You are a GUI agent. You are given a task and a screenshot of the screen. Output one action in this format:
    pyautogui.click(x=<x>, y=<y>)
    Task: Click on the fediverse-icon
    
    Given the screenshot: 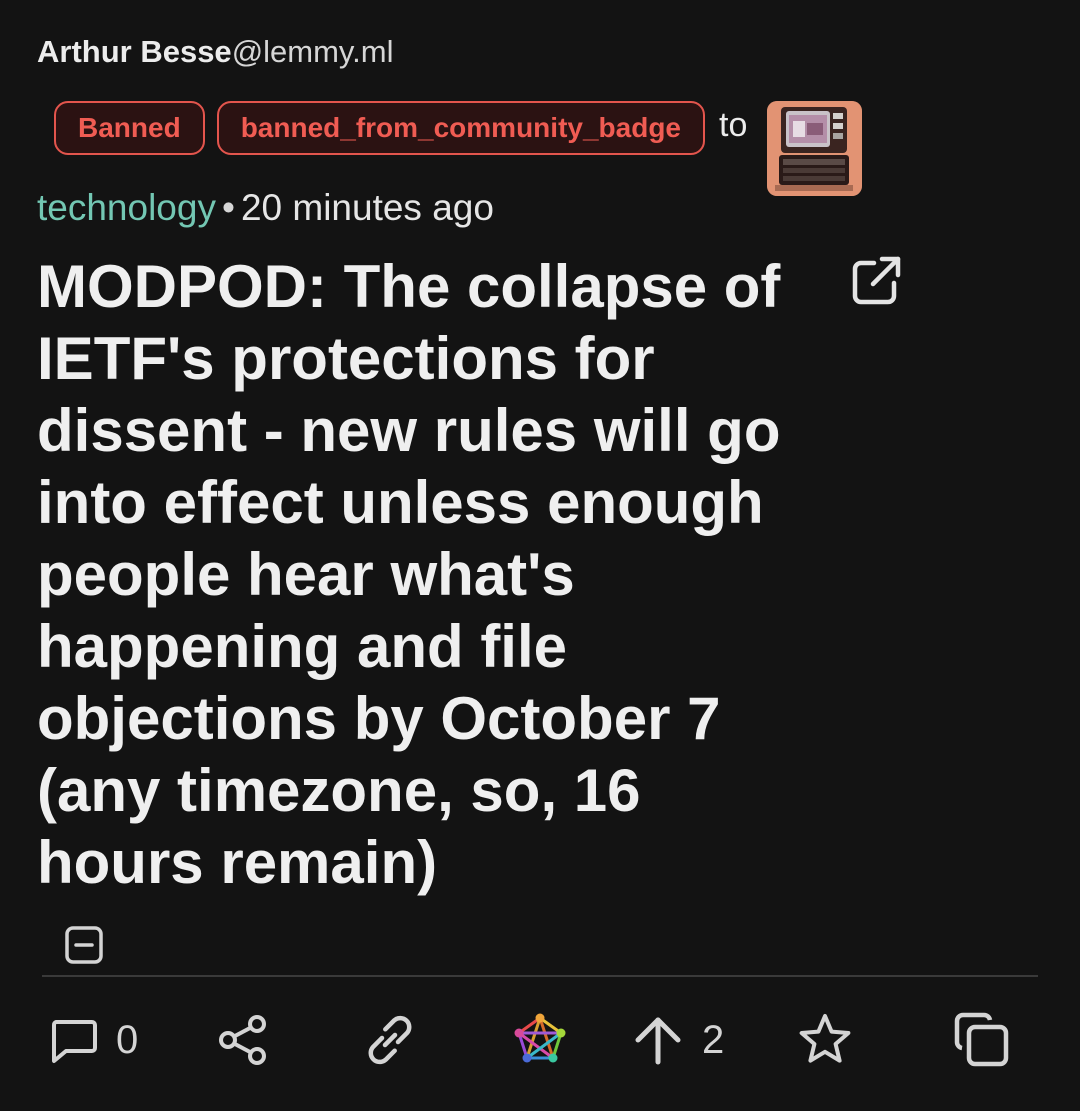 What is the action you would take?
    pyautogui.click(x=540, y=1040)
    